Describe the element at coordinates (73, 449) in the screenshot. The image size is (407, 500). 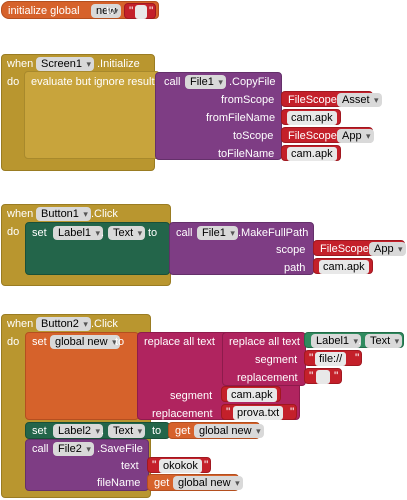
I see `file2-dropdown: File2` at that location.